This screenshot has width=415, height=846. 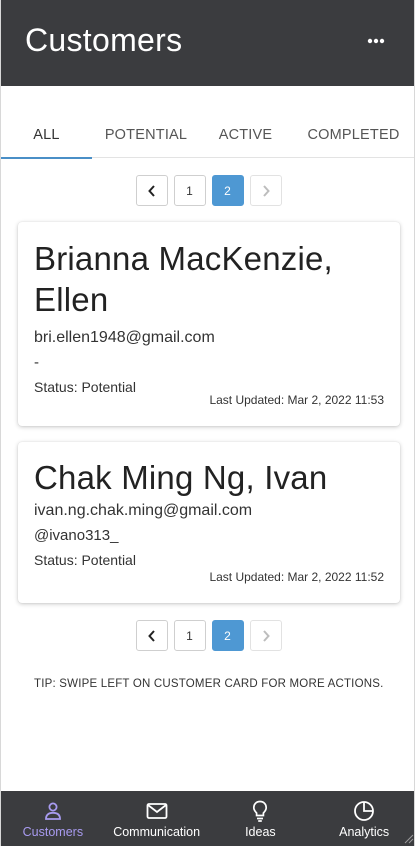 What do you see at coordinates (207, 43) in the screenshot?
I see `app-header: Customers` at bounding box center [207, 43].